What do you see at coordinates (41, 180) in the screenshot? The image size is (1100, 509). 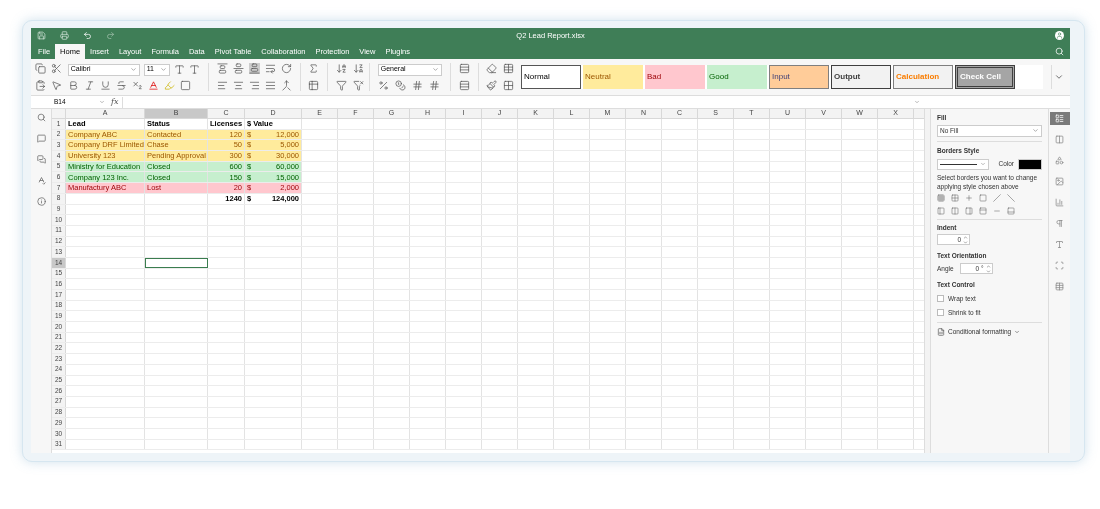 I see `spellcheck-icon` at bounding box center [41, 180].